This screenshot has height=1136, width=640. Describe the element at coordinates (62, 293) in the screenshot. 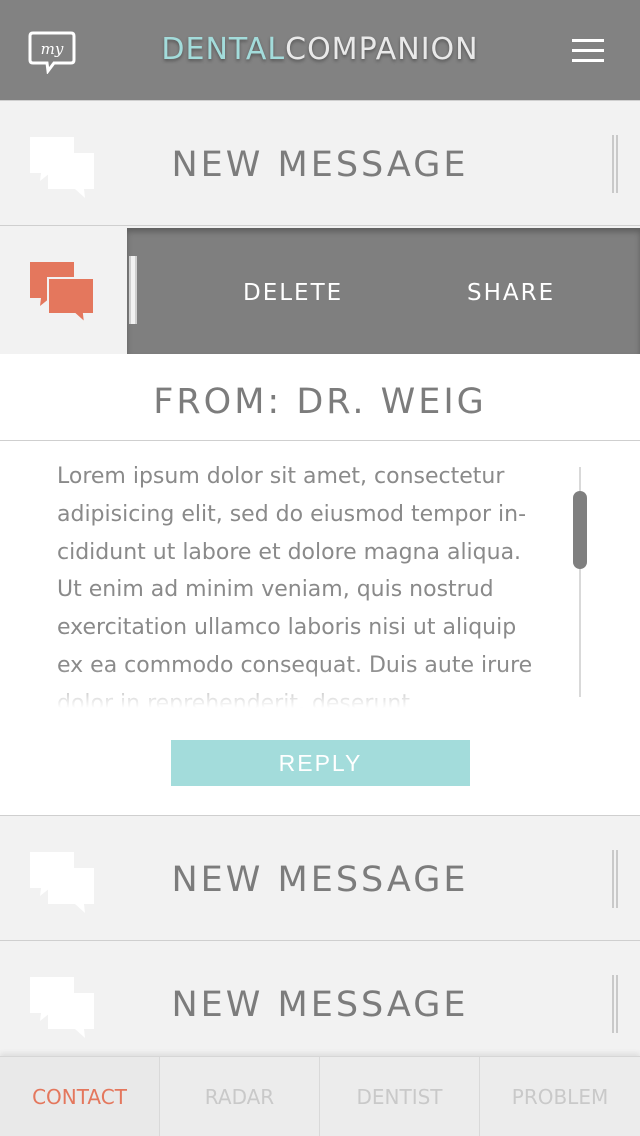

I see `chat-bubbles-icon` at that location.